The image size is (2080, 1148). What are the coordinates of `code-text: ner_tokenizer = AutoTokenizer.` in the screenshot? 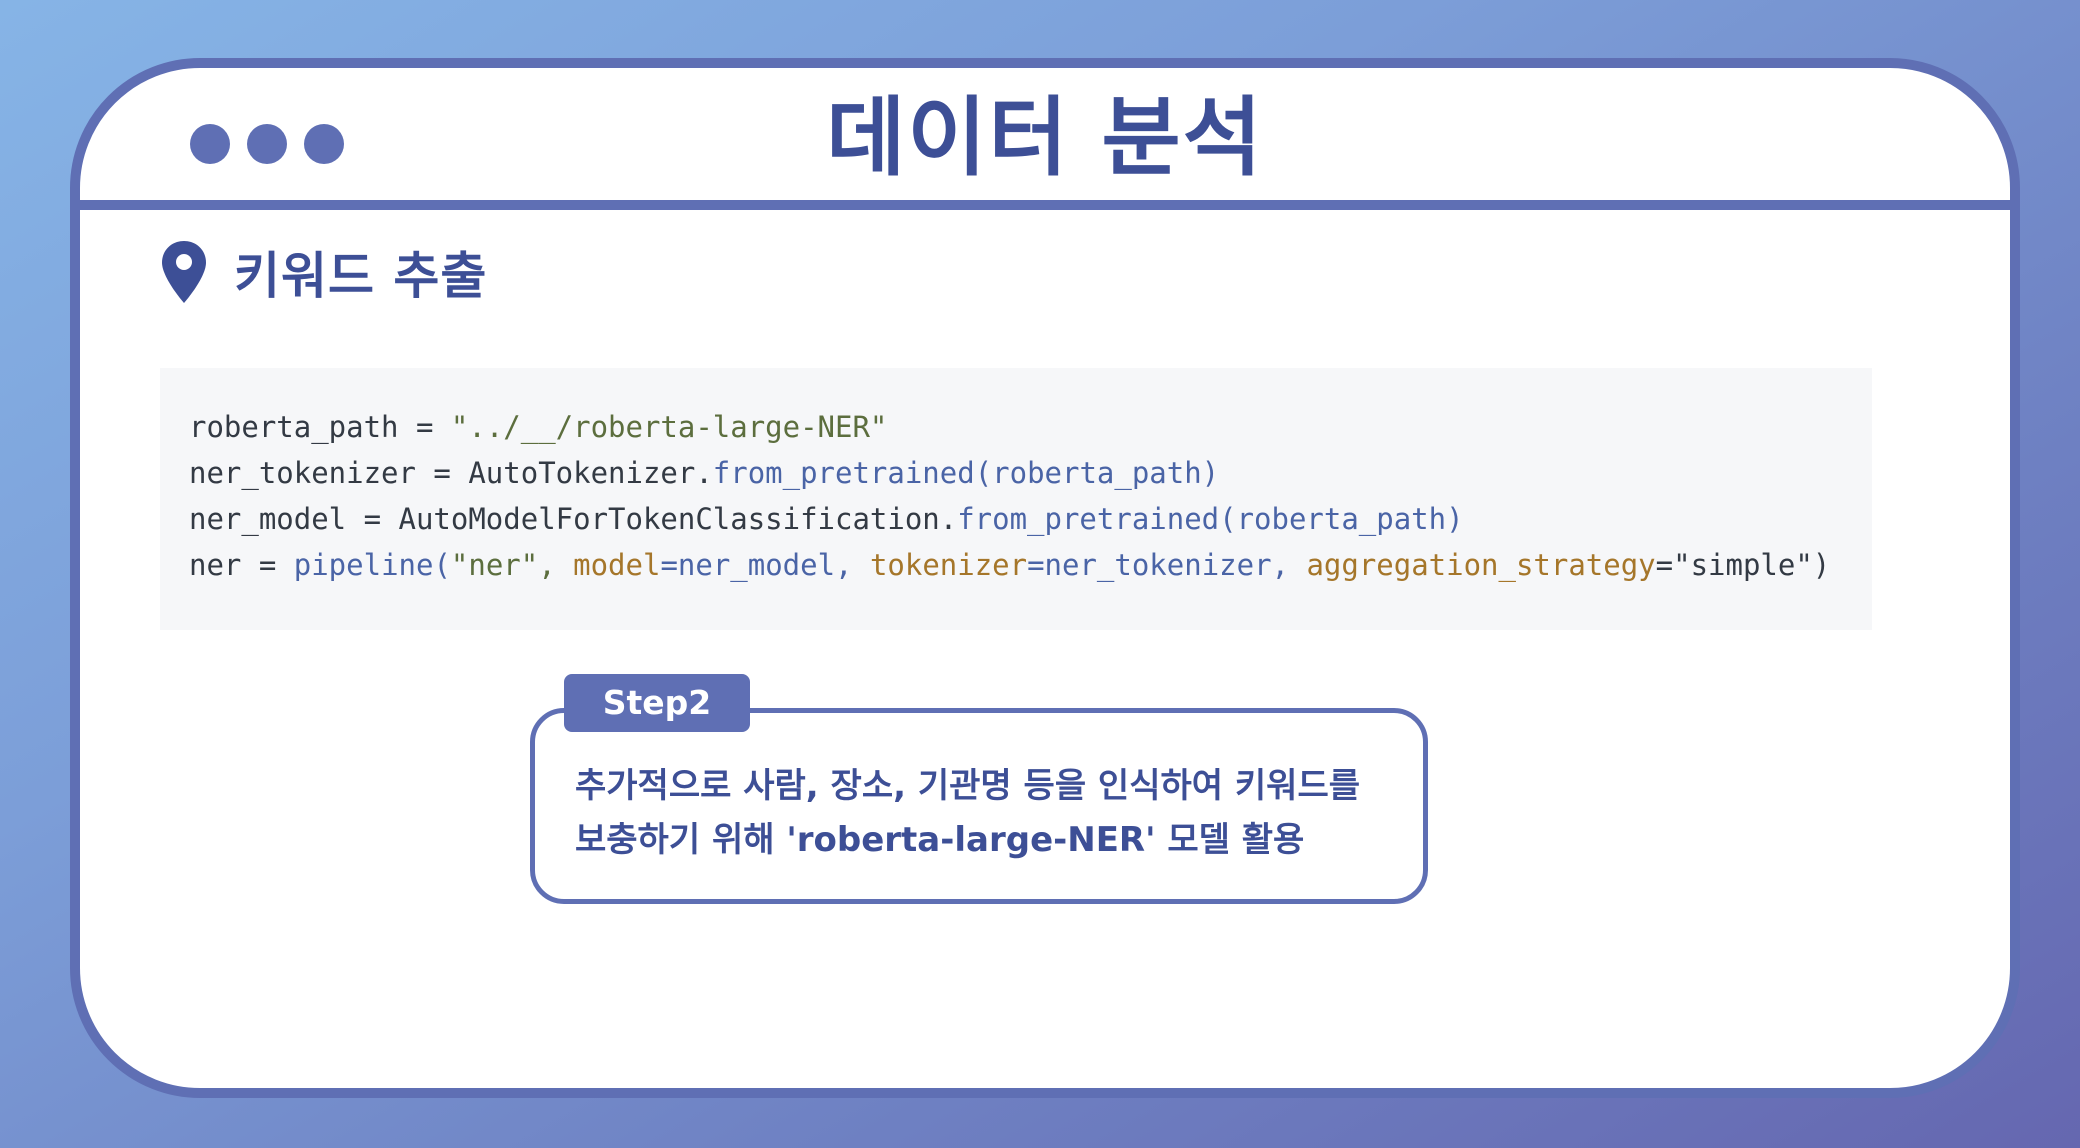 It's located at (451, 473).